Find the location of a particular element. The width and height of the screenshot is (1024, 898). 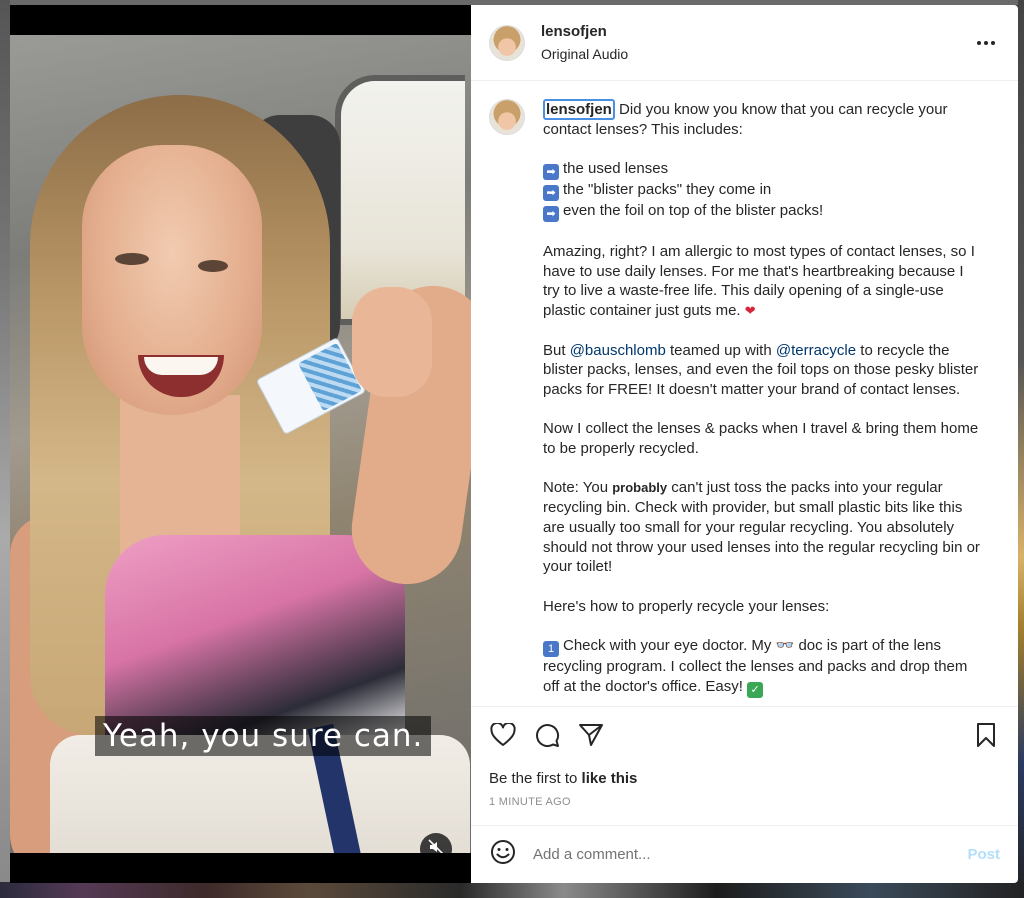

share-button is located at coordinates (591, 737).